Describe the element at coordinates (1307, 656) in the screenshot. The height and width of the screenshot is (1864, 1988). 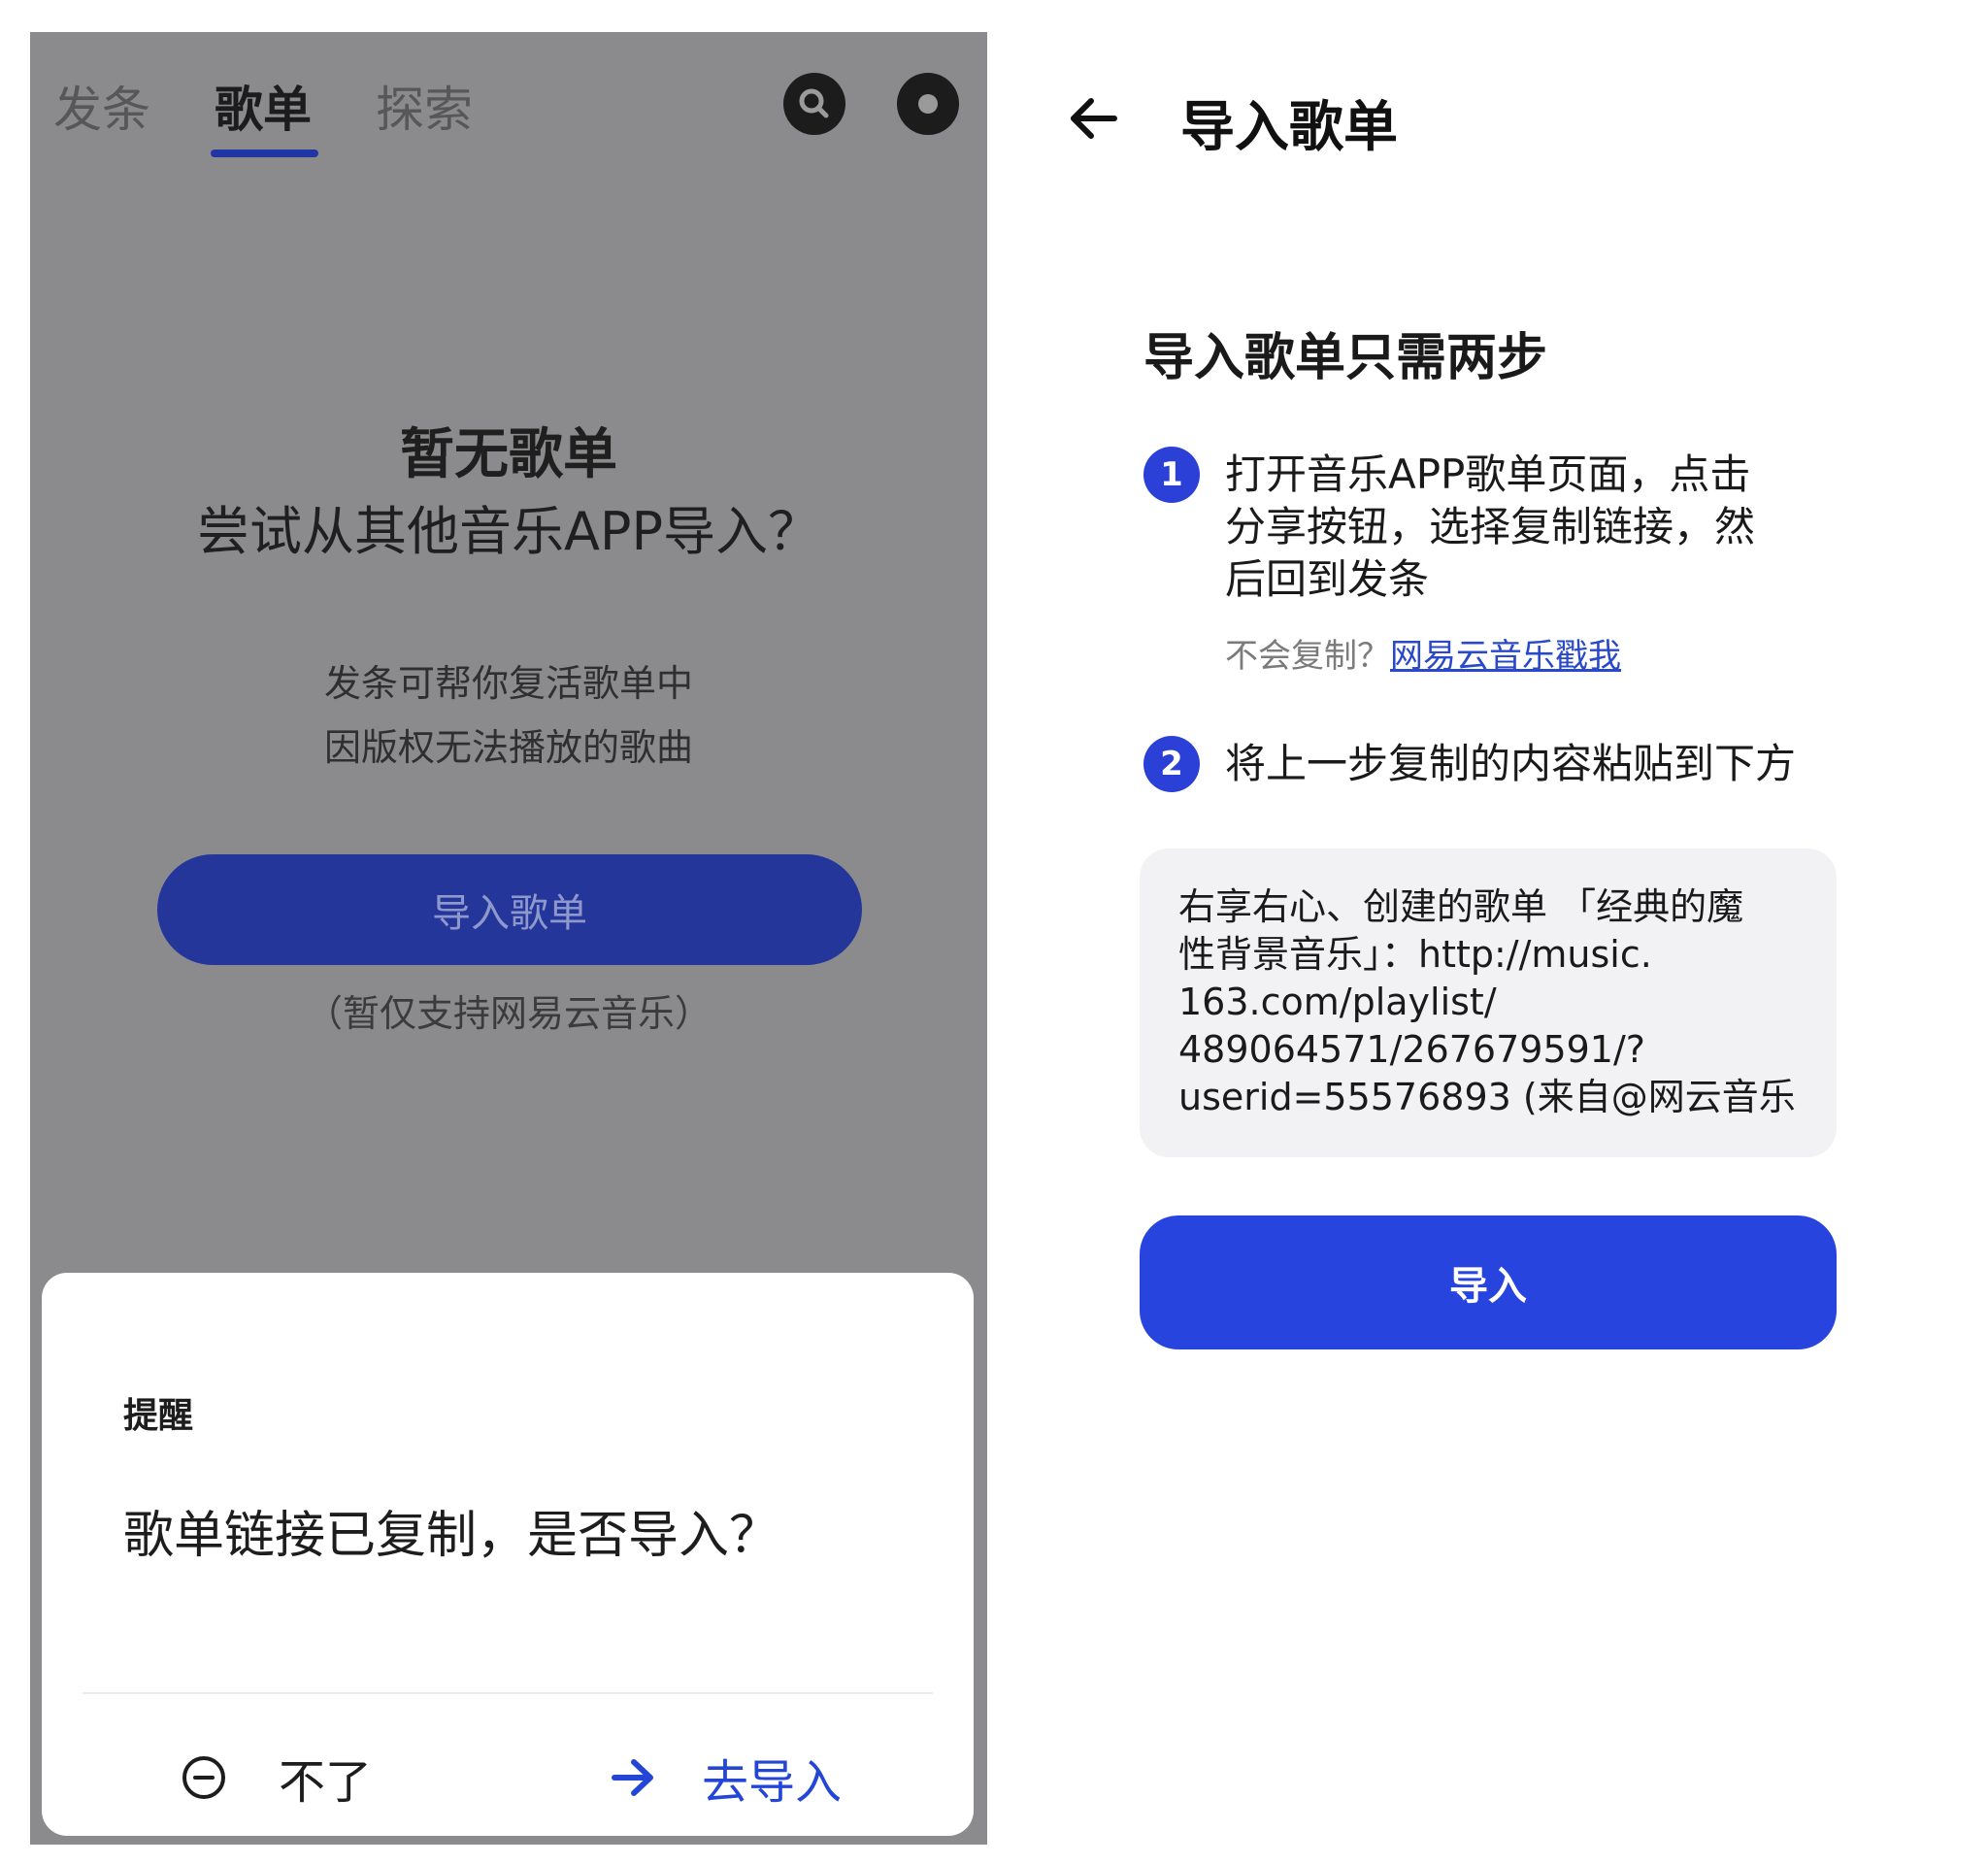
I see `copy-help-prefix: 不会复制？` at that location.